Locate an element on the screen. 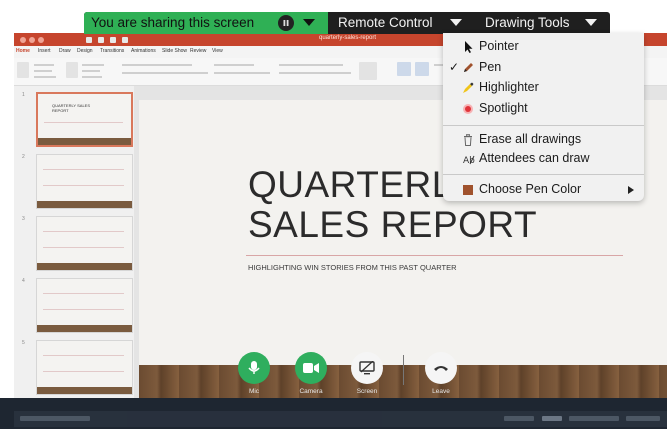 Image resolution: width=667 pixels, height=429 pixels. tab-slide-show: Slide Show is located at coordinates (174, 51).